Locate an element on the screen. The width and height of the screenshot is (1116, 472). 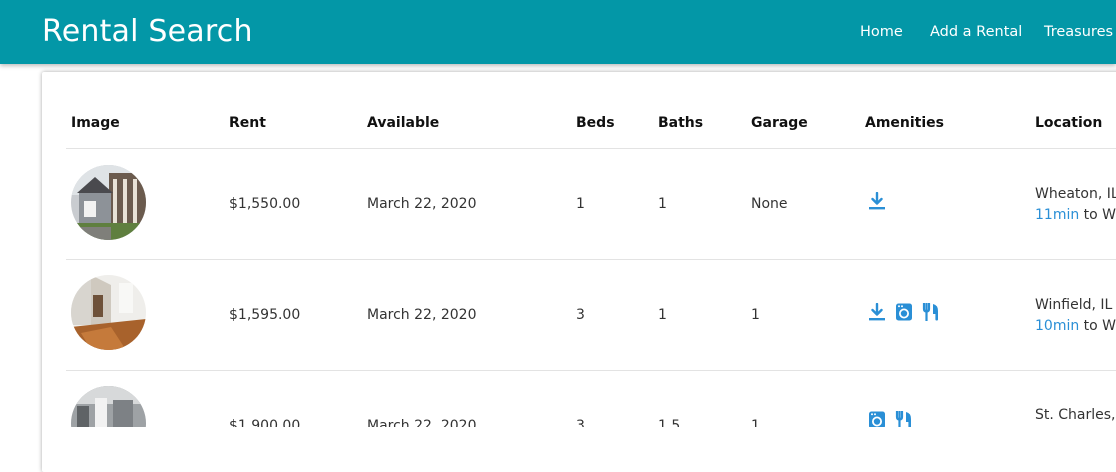
commute-minutes-link: 10min is located at coordinates (1057, 326).